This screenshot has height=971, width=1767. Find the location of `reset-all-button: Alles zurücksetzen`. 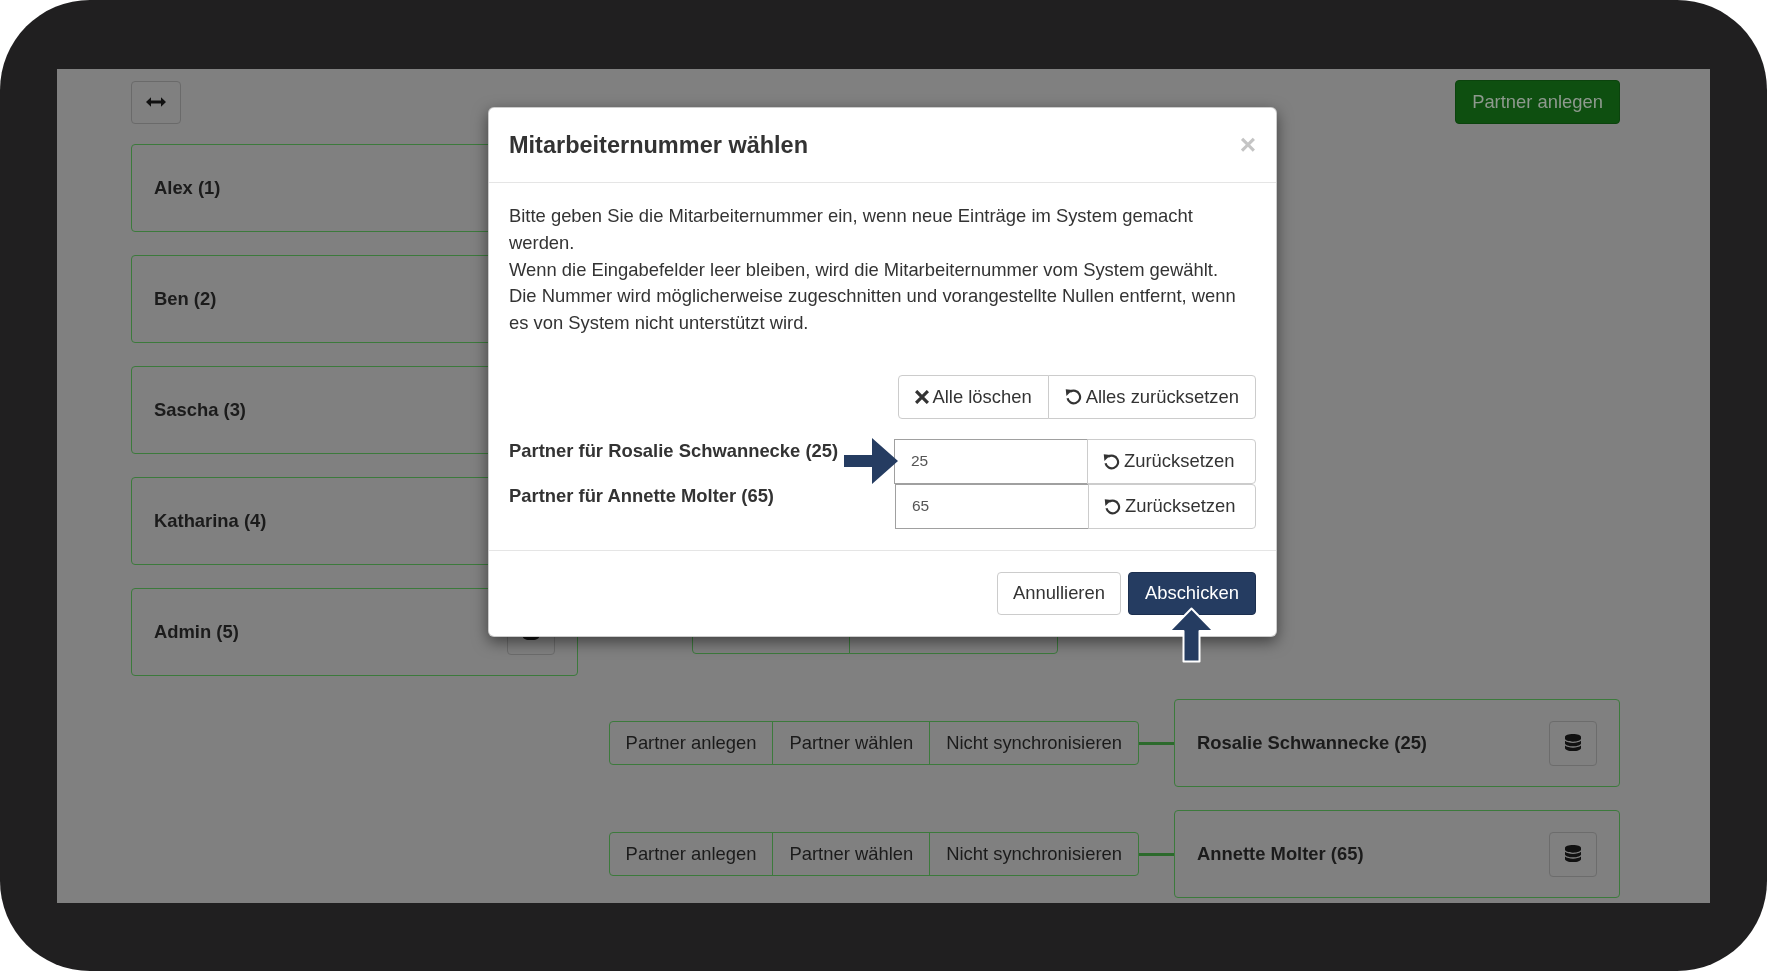

reset-all-button: Alles zurücksetzen is located at coordinates (1151, 397).